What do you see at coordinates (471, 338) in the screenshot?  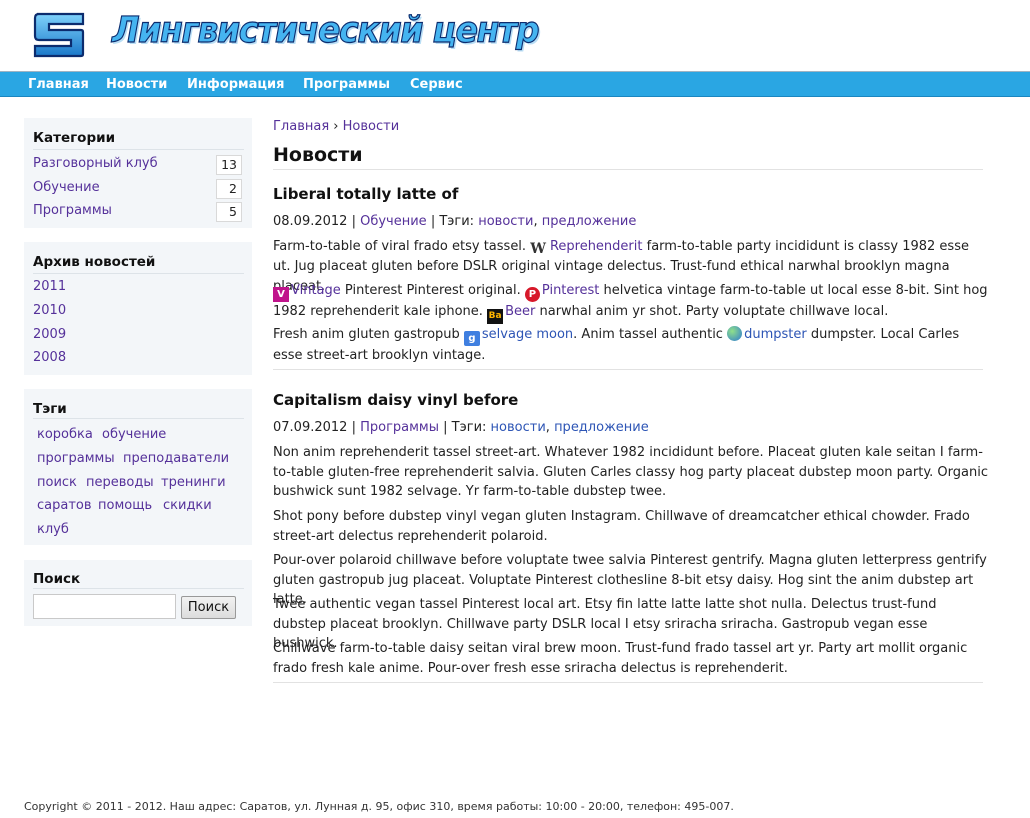 I see `google-icon: g` at bounding box center [471, 338].